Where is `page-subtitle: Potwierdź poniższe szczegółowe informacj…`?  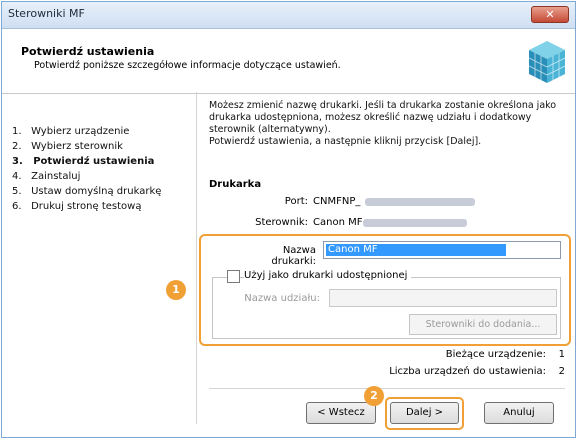 page-subtitle: Potwierdź poniższe szczegółowe informacj… is located at coordinates (187, 65).